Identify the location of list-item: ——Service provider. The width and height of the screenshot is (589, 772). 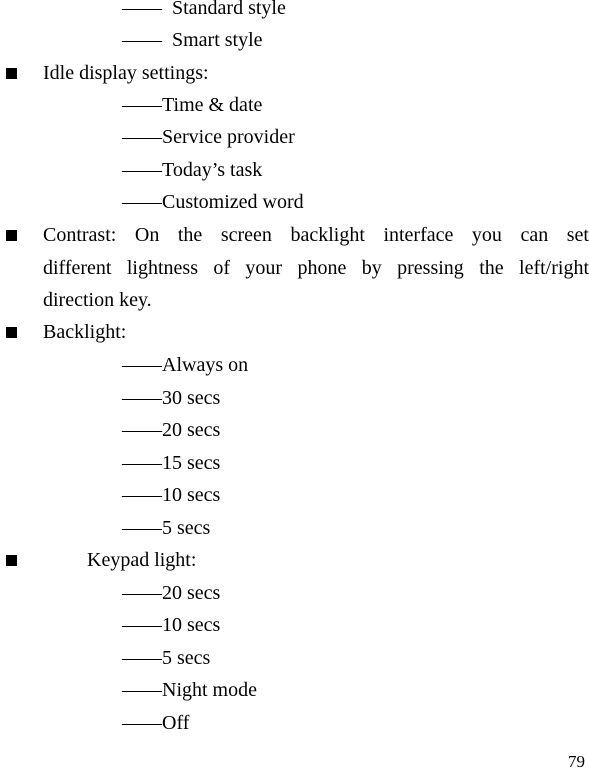
(208, 137).